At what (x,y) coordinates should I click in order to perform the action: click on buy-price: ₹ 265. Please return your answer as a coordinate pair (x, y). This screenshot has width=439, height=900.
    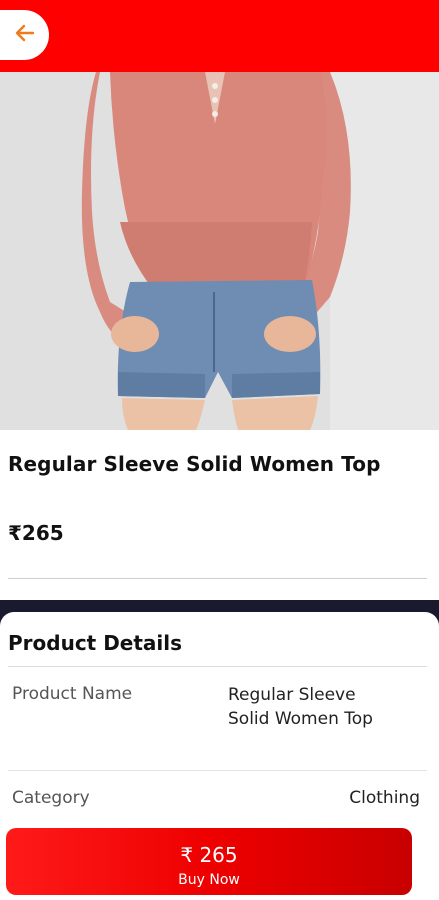
    Looking at the image, I should click on (209, 855).